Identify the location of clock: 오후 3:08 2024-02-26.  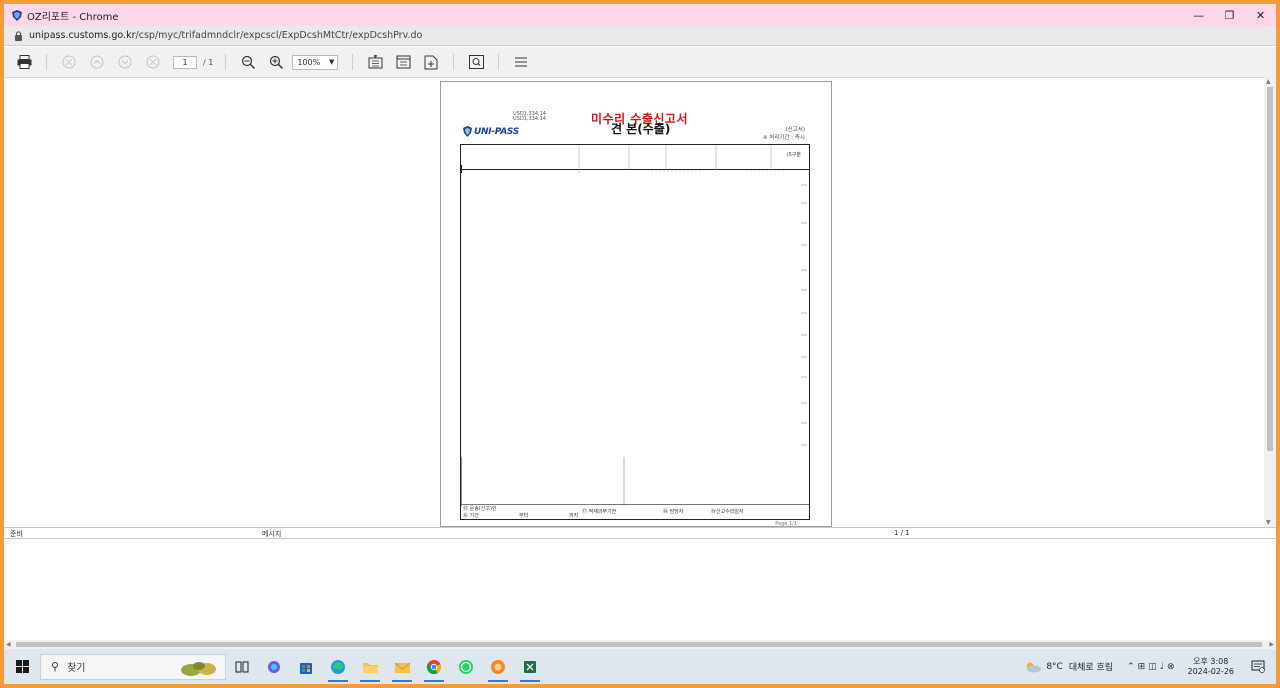
(1211, 667).